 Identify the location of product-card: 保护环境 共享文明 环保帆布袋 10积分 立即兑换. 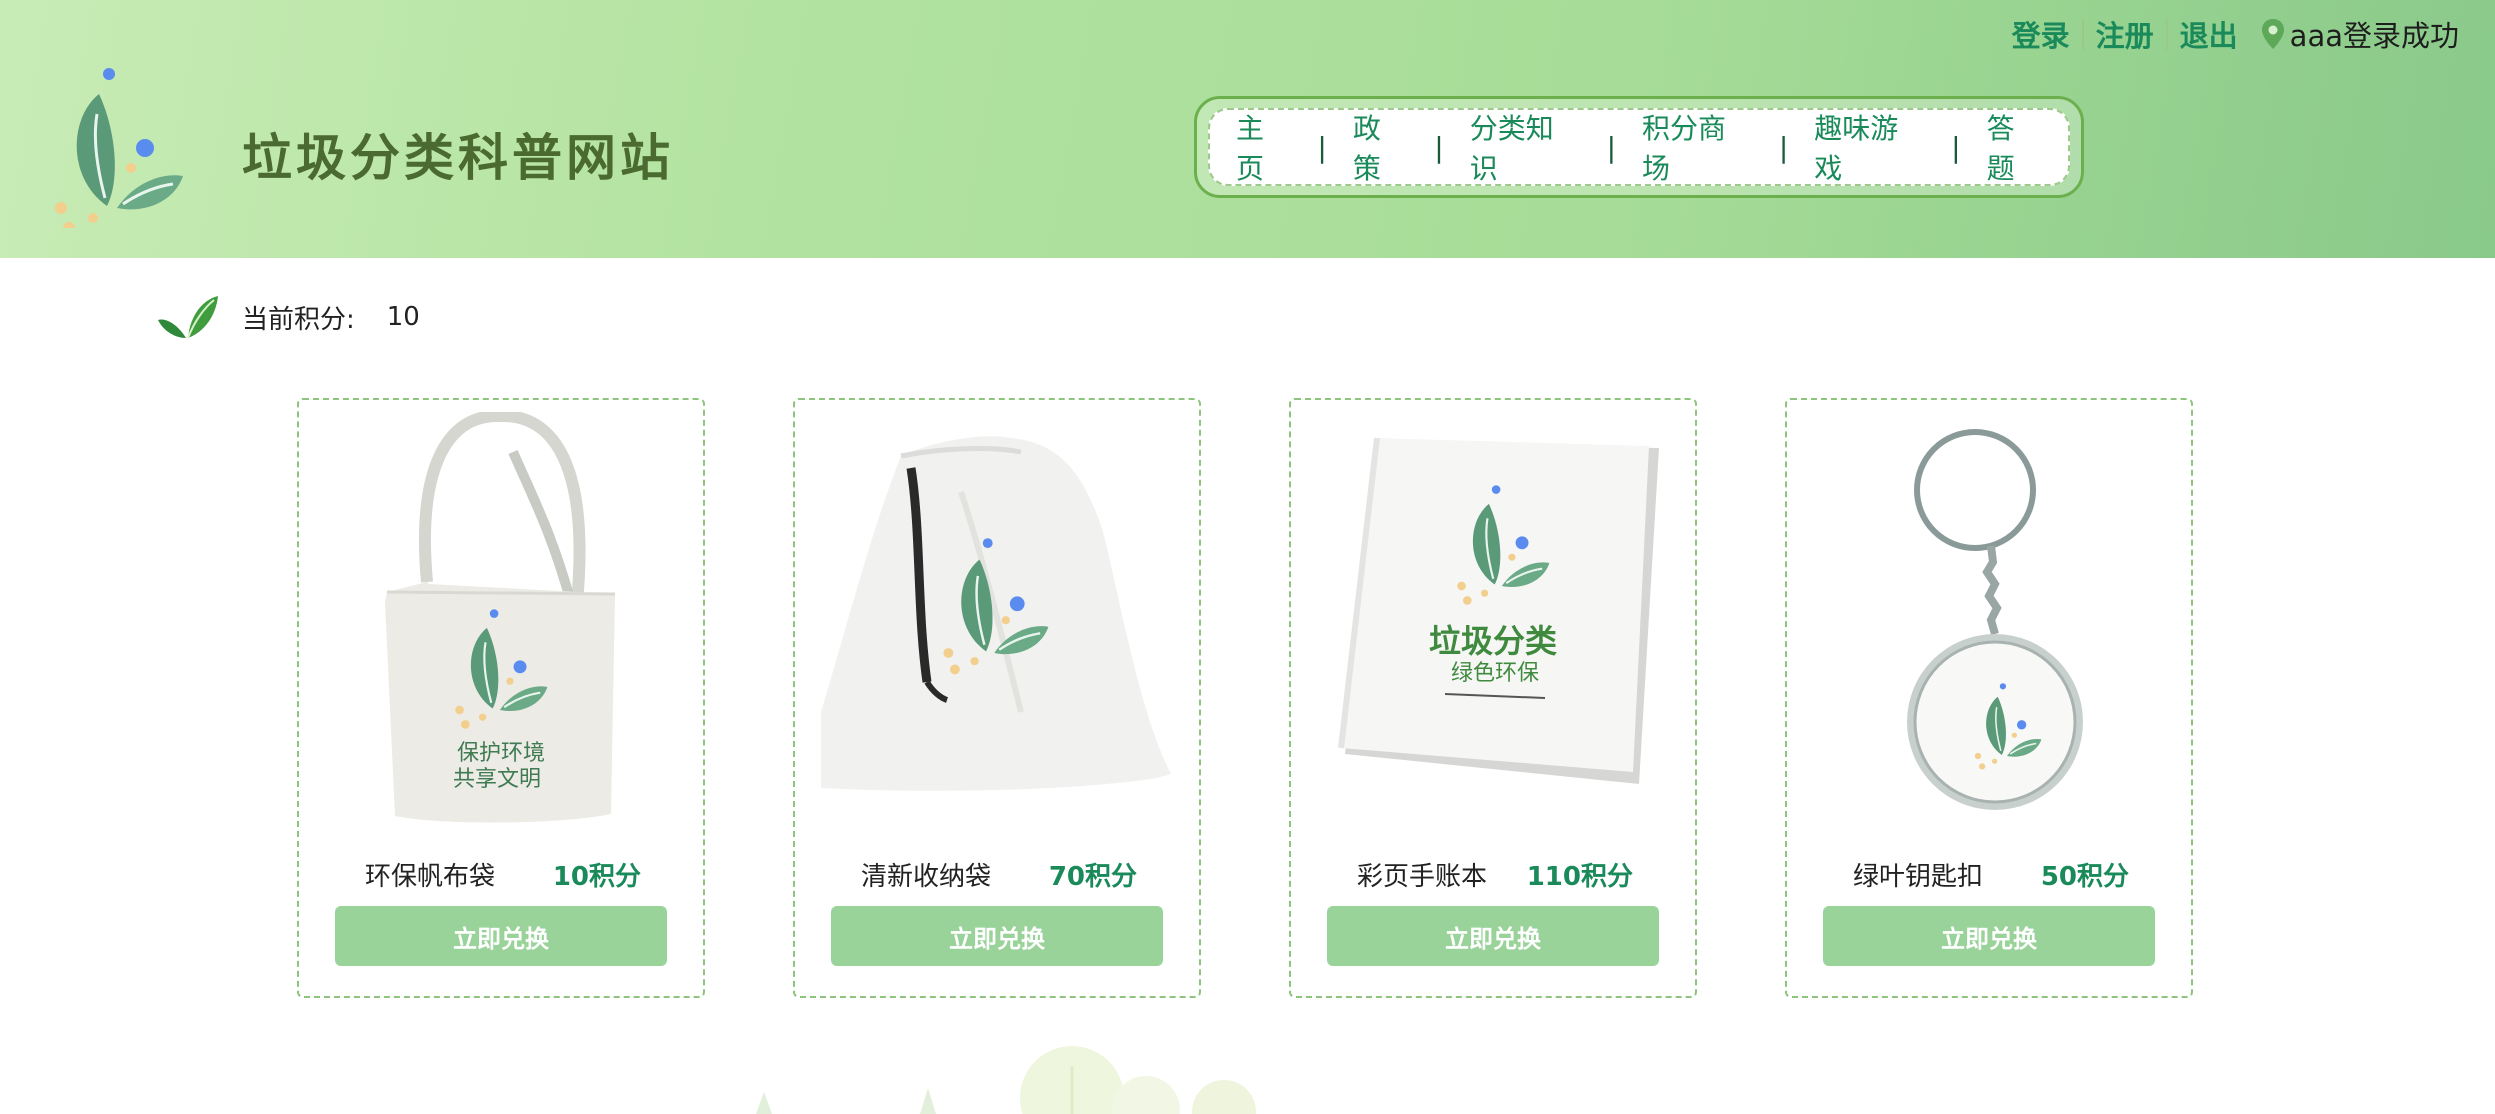
(501, 698).